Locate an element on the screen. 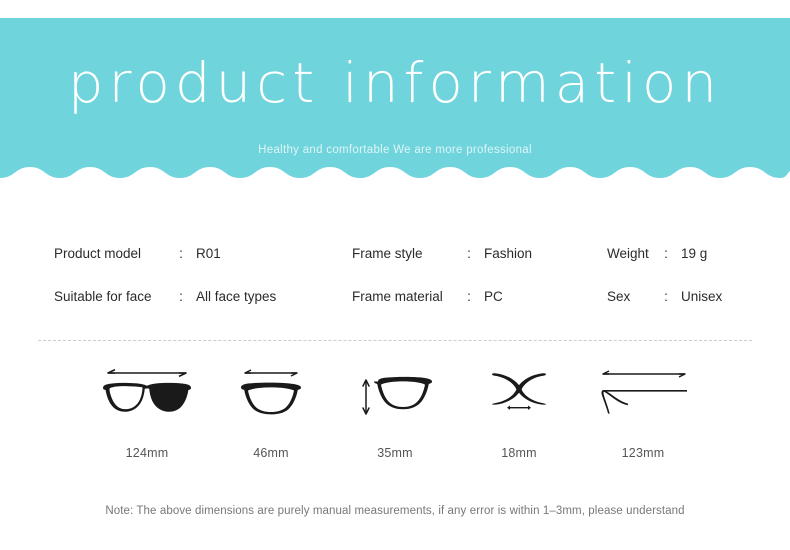  lens-height-icon is located at coordinates (395, 393).